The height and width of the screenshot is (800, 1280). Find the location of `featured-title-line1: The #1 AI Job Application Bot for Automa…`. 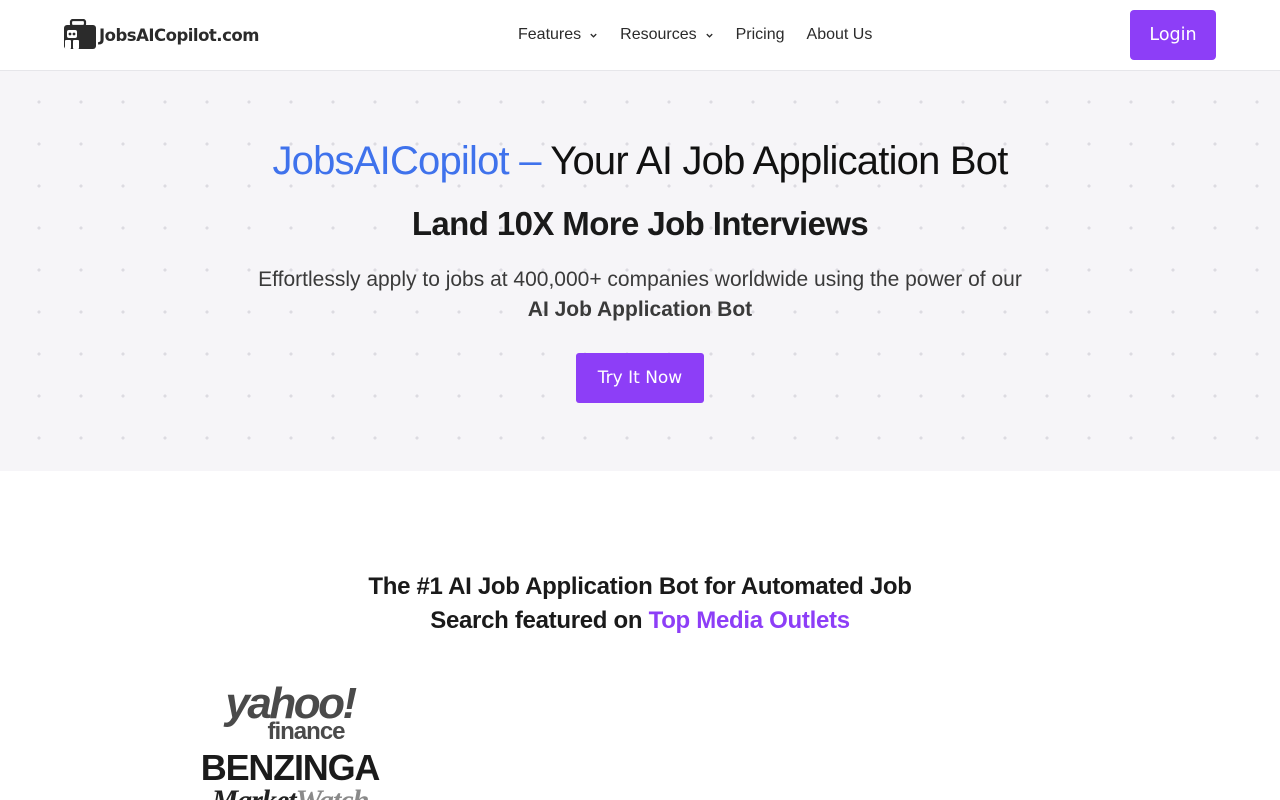

featured-title-line1: The #1 AI Job Application Bot for Automa… is located at coordinates (640, 586).